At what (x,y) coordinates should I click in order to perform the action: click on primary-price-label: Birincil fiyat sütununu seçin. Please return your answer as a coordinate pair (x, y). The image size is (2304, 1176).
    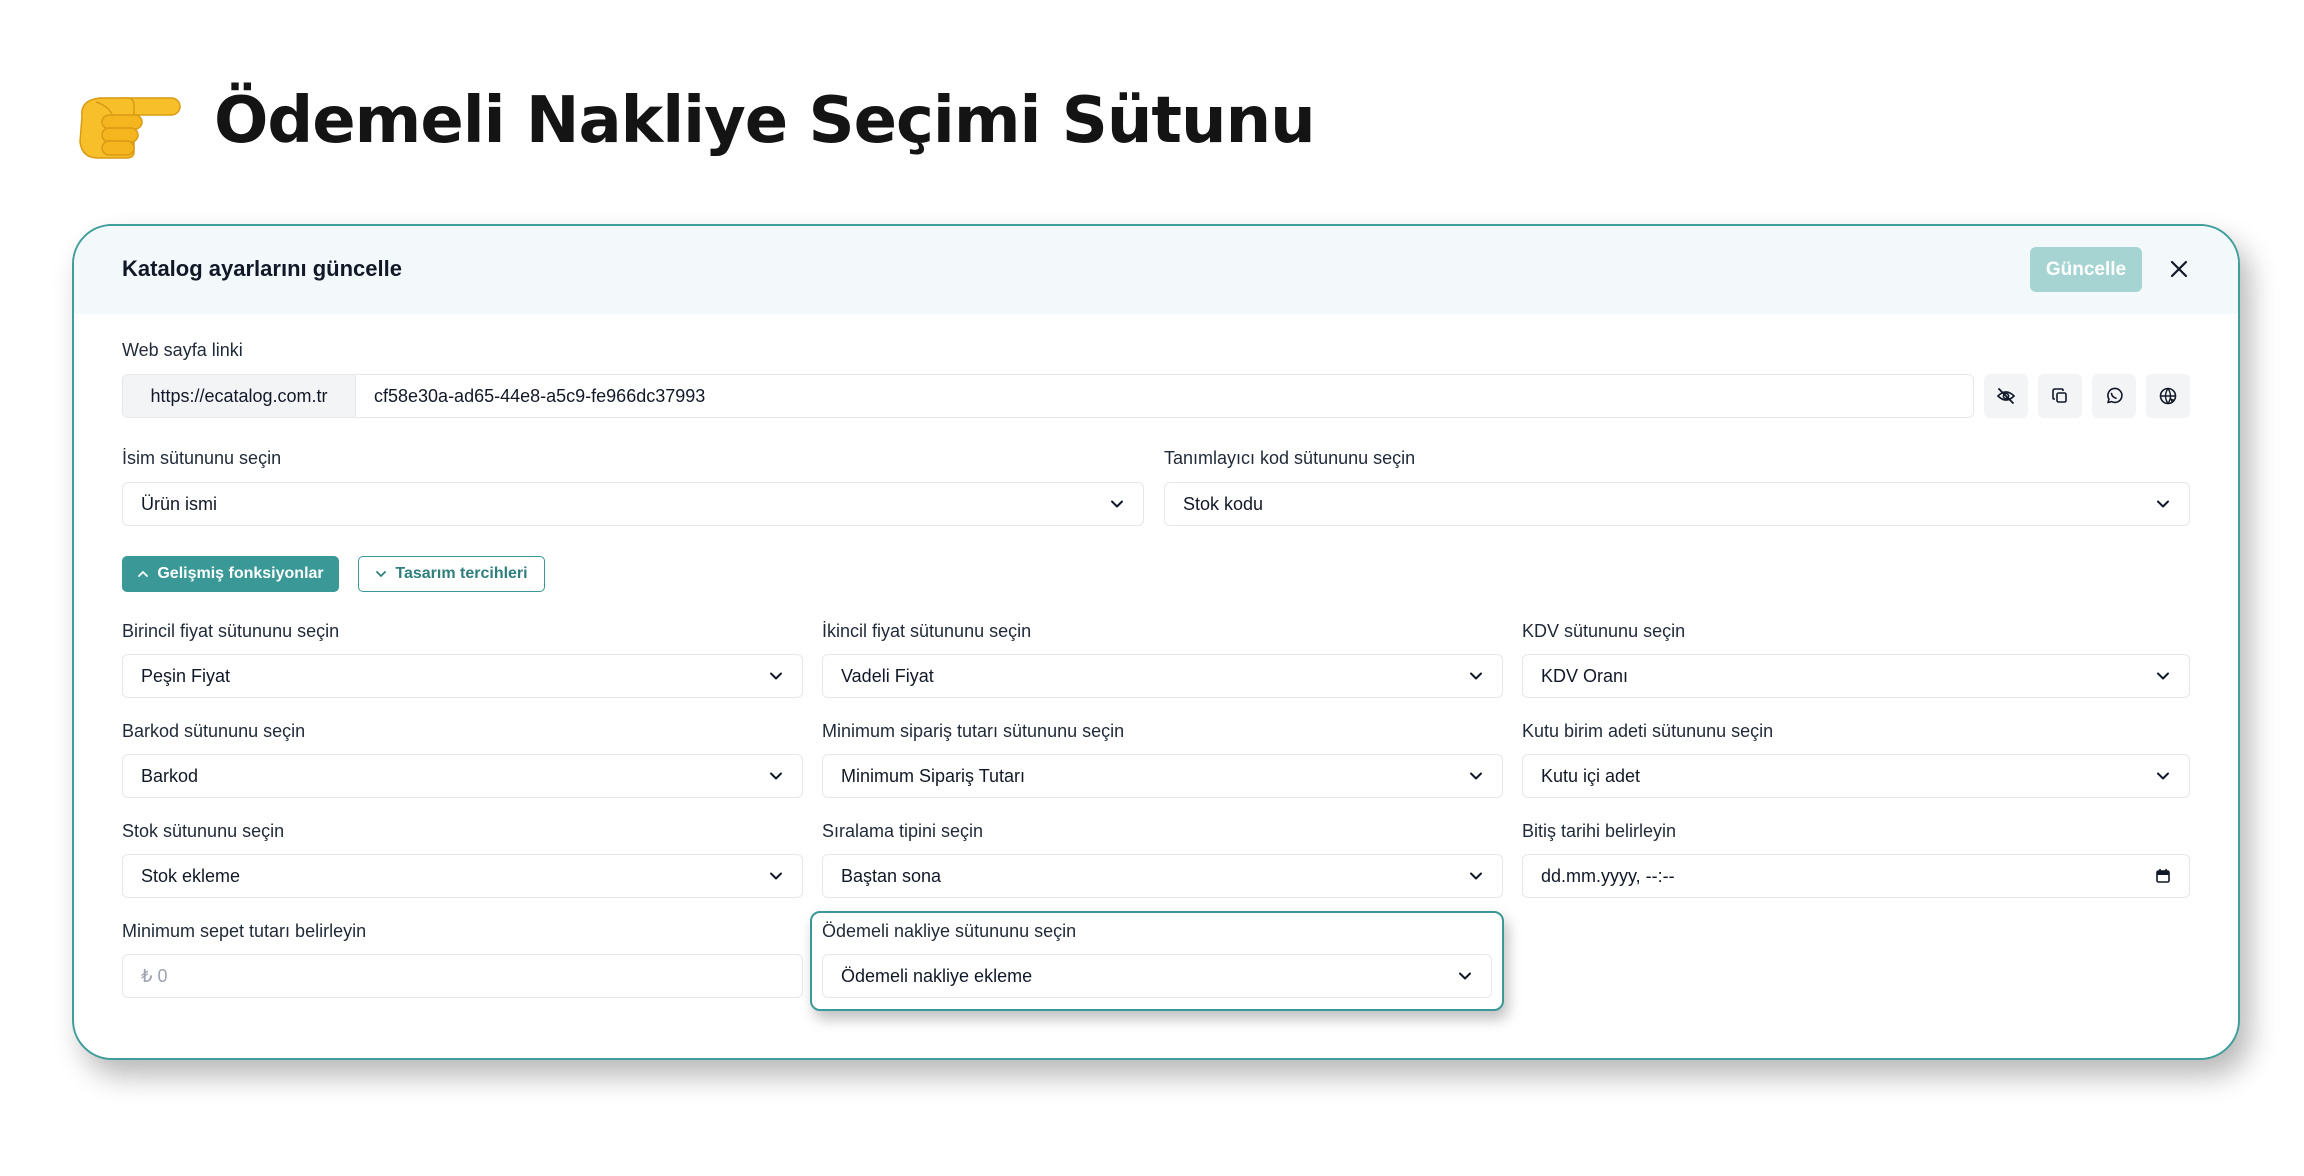
    Looking at the image, I should click on (231, 631).